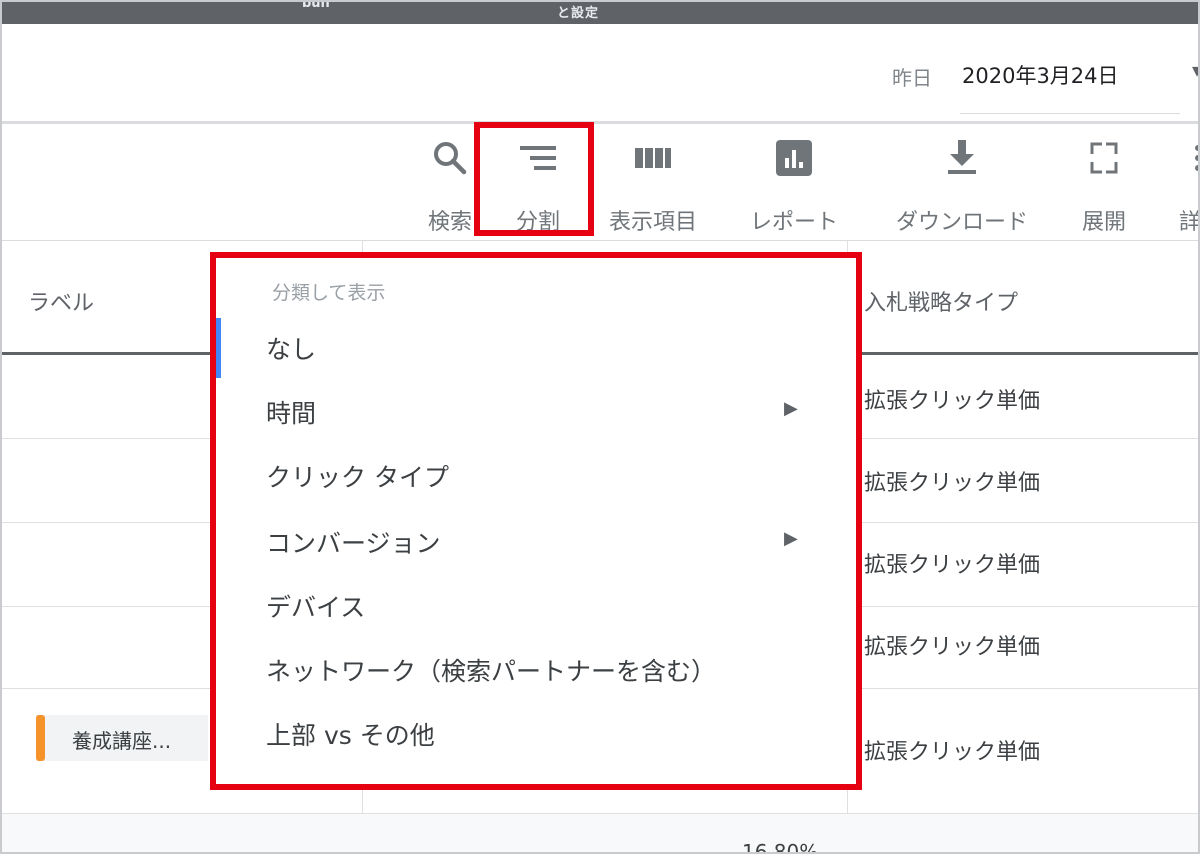 The width and height of the screenshot is (1200, 854). Describe the element at coordinates (291, 413) in the screenshot. I see `menu-item-label: 時間` at that location.